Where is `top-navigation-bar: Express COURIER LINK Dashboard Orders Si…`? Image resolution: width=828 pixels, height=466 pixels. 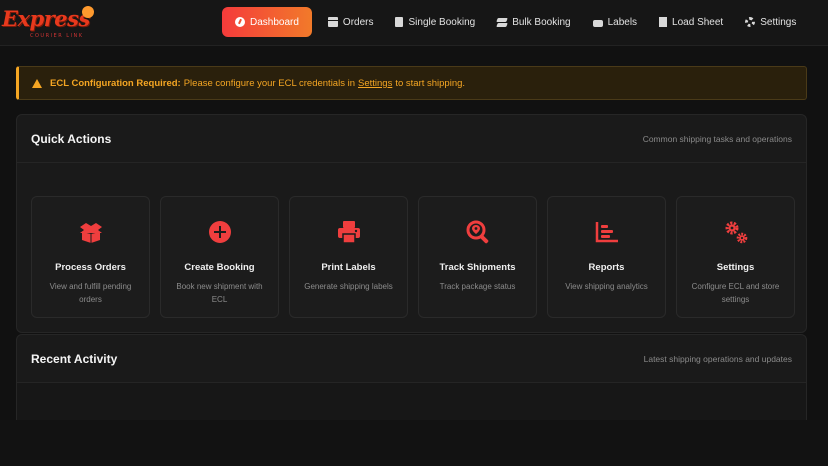 top-navigation-bar: Express COURIER LINK Dashboard Orders Si… is located at coordinates (414, 23).